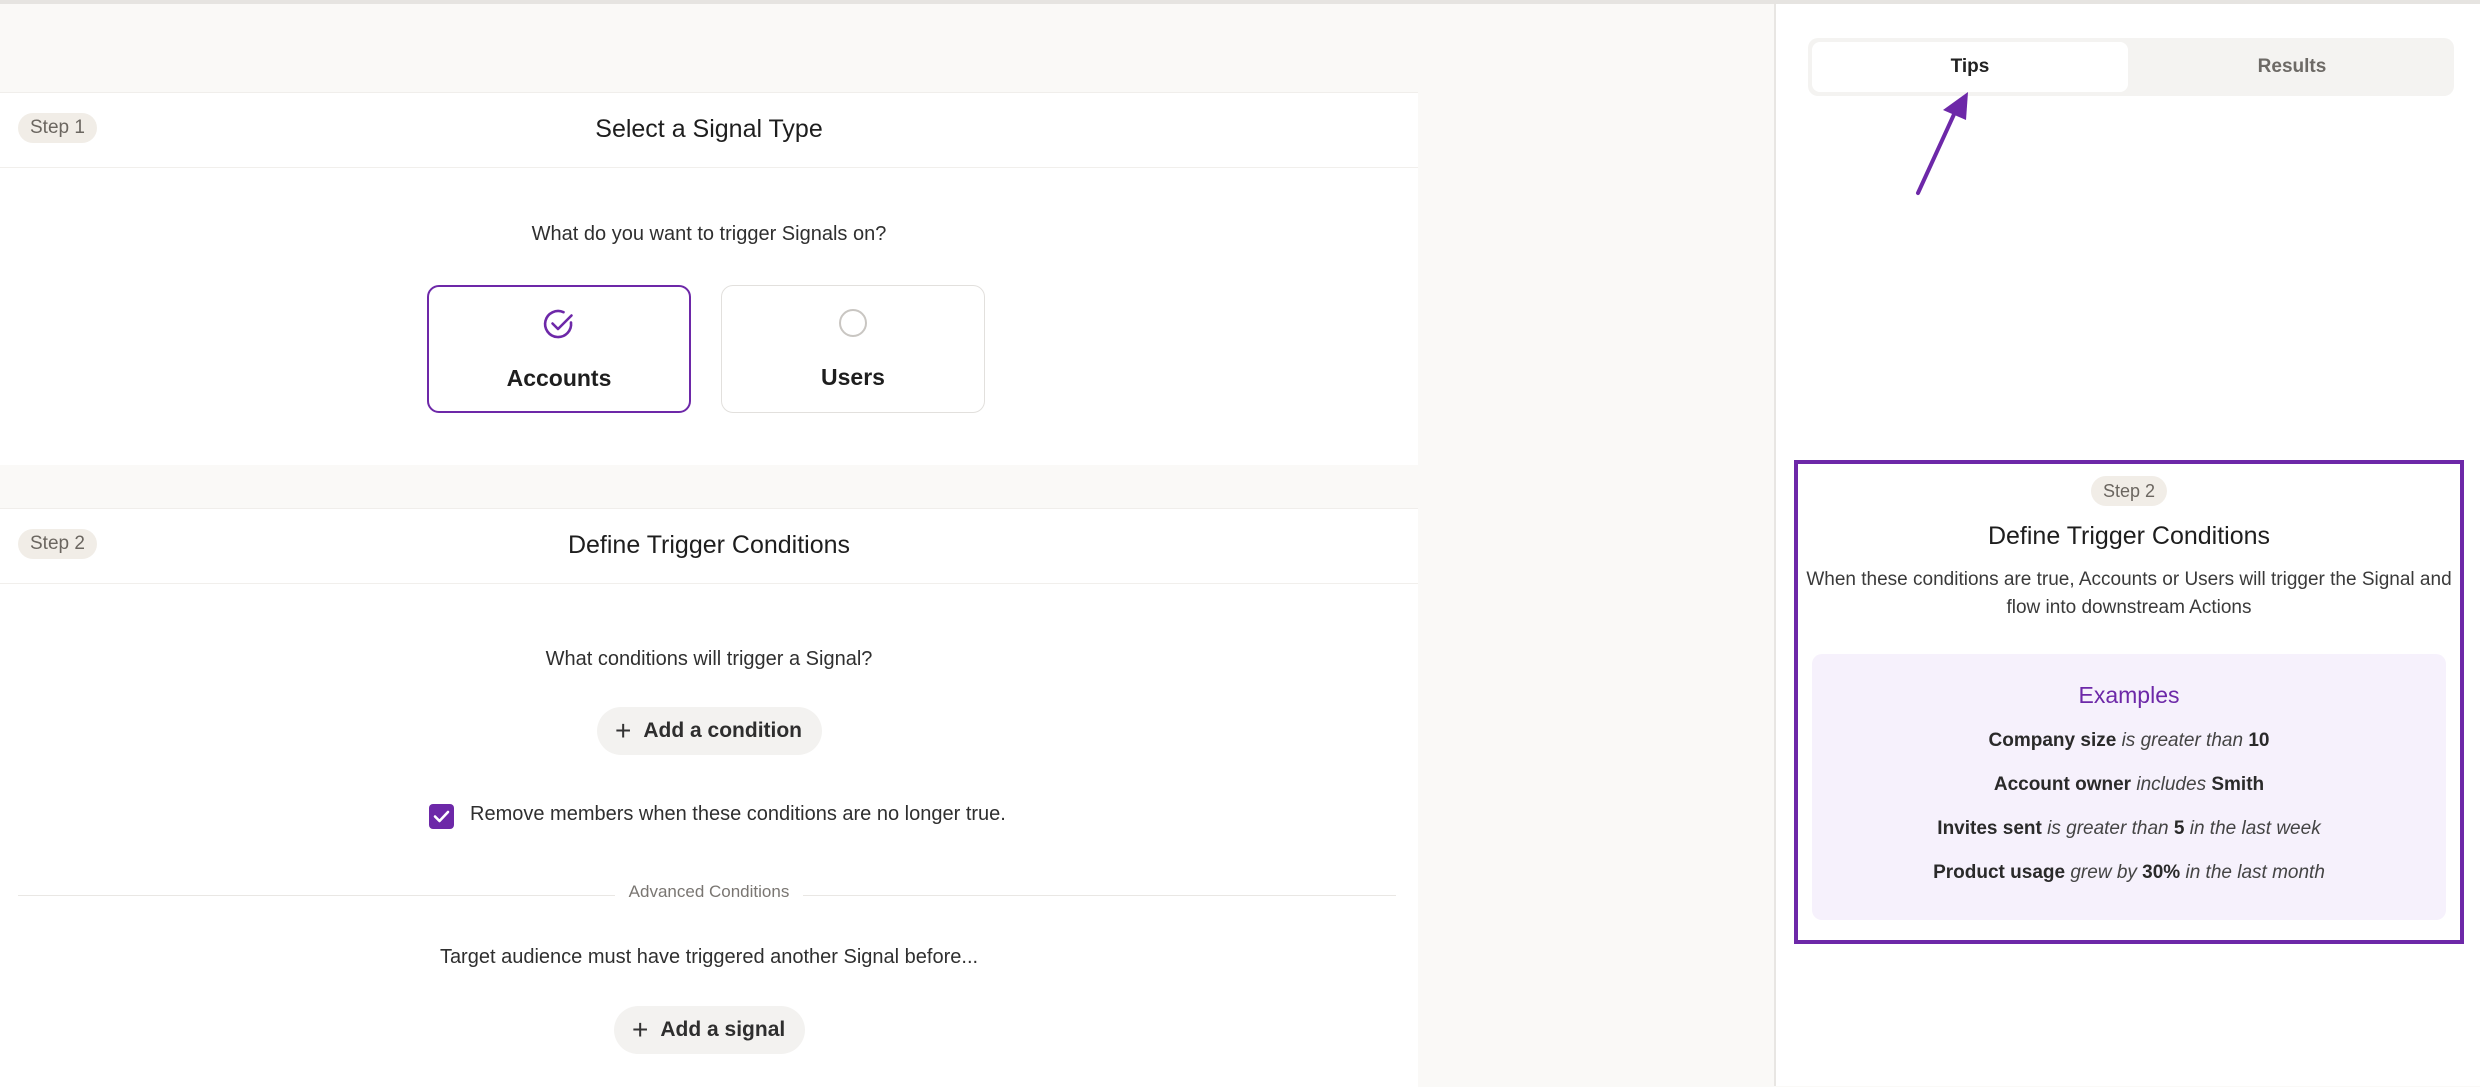 The width and height of the screenshot is (2480, 1087). Describe the element at coordinates (723, 1029) in the screenshot. I see `add-signal-label: Add a signal` at that location.